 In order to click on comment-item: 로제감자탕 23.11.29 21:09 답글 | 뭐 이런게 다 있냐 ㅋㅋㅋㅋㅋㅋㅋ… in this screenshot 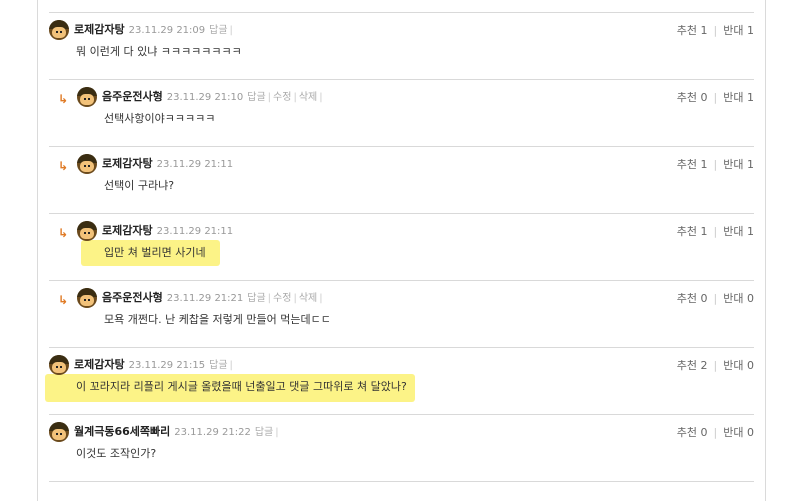, I will do `click(401, 45)`.